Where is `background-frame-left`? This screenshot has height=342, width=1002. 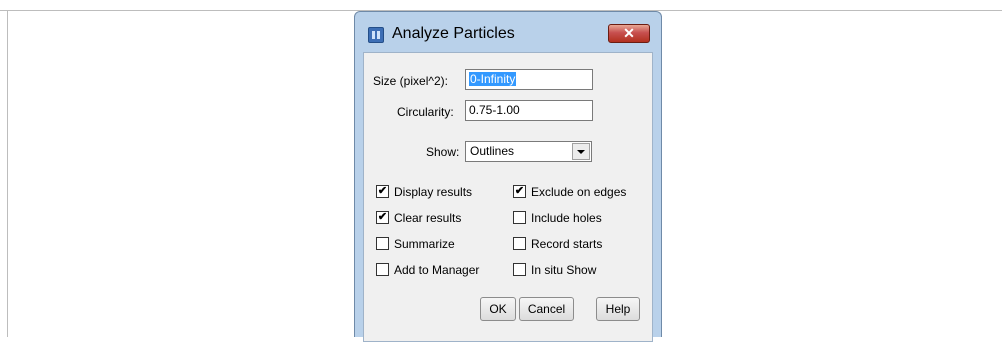
background-frame-left is located at coordinates (7, 173).